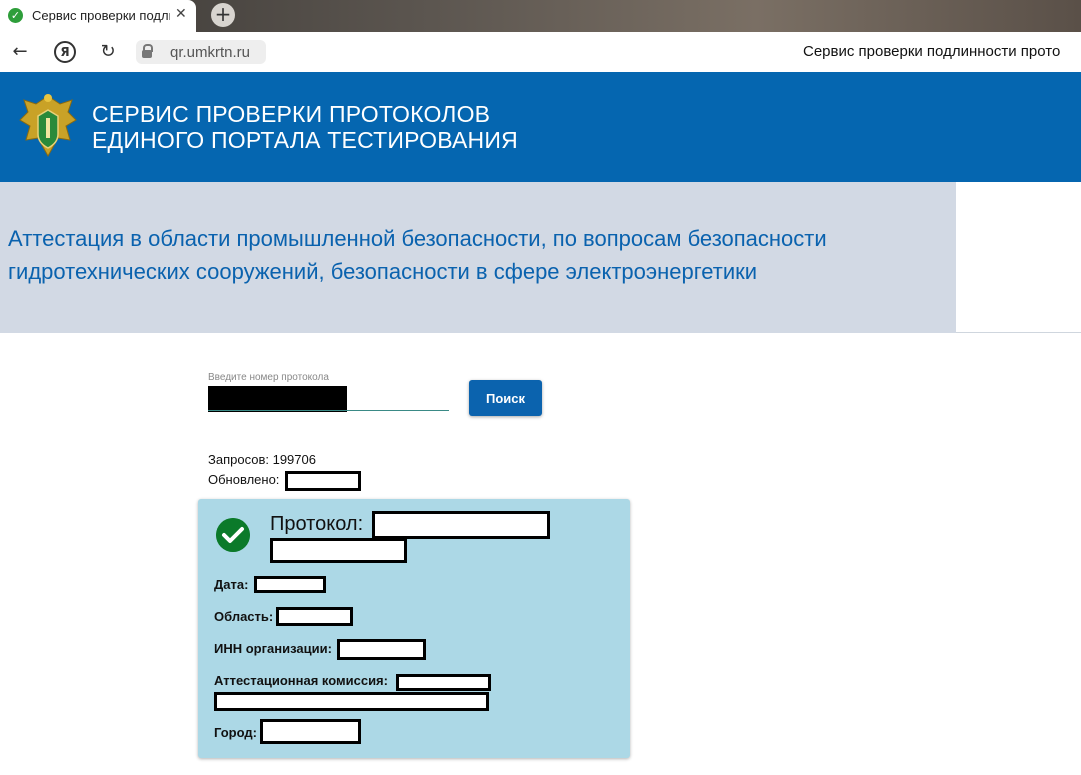 This screenshot has height=775, width=1081. I want to click on redacted-protocol-number, so click(461, 525).